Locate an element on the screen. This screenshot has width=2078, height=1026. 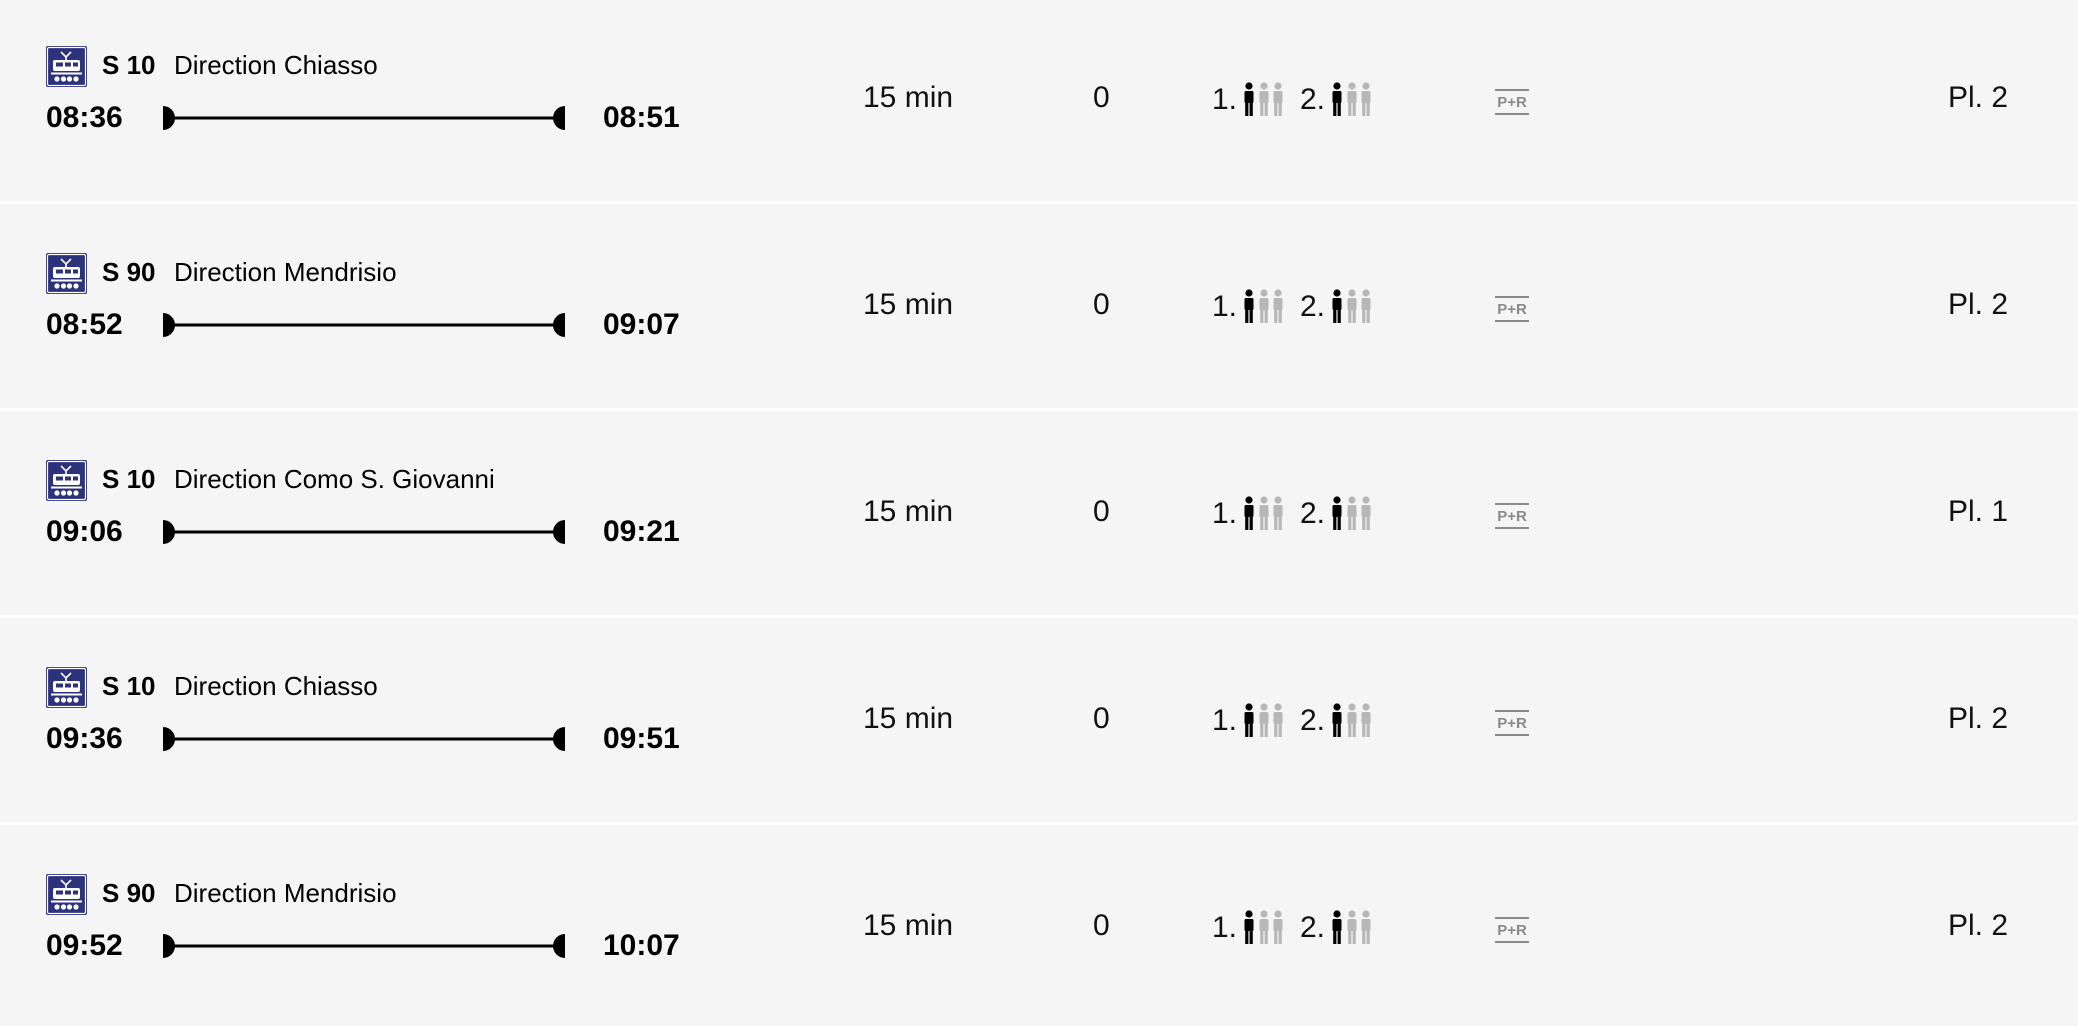
arrival-time: 09:51 is located at coordinates (641, 738).